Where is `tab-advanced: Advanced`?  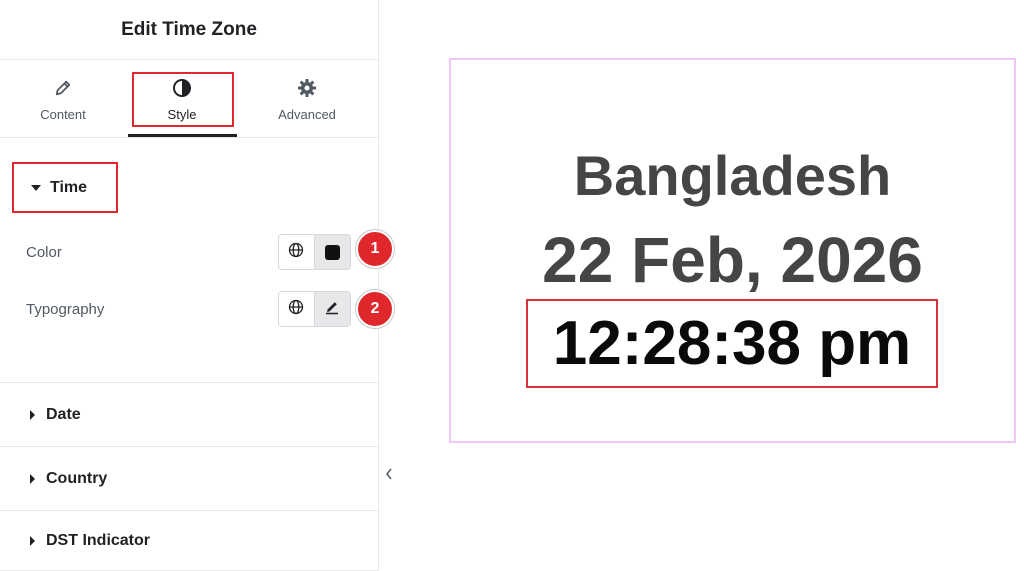 tab-advanced: Advanced is located at coordinates (307, 99).